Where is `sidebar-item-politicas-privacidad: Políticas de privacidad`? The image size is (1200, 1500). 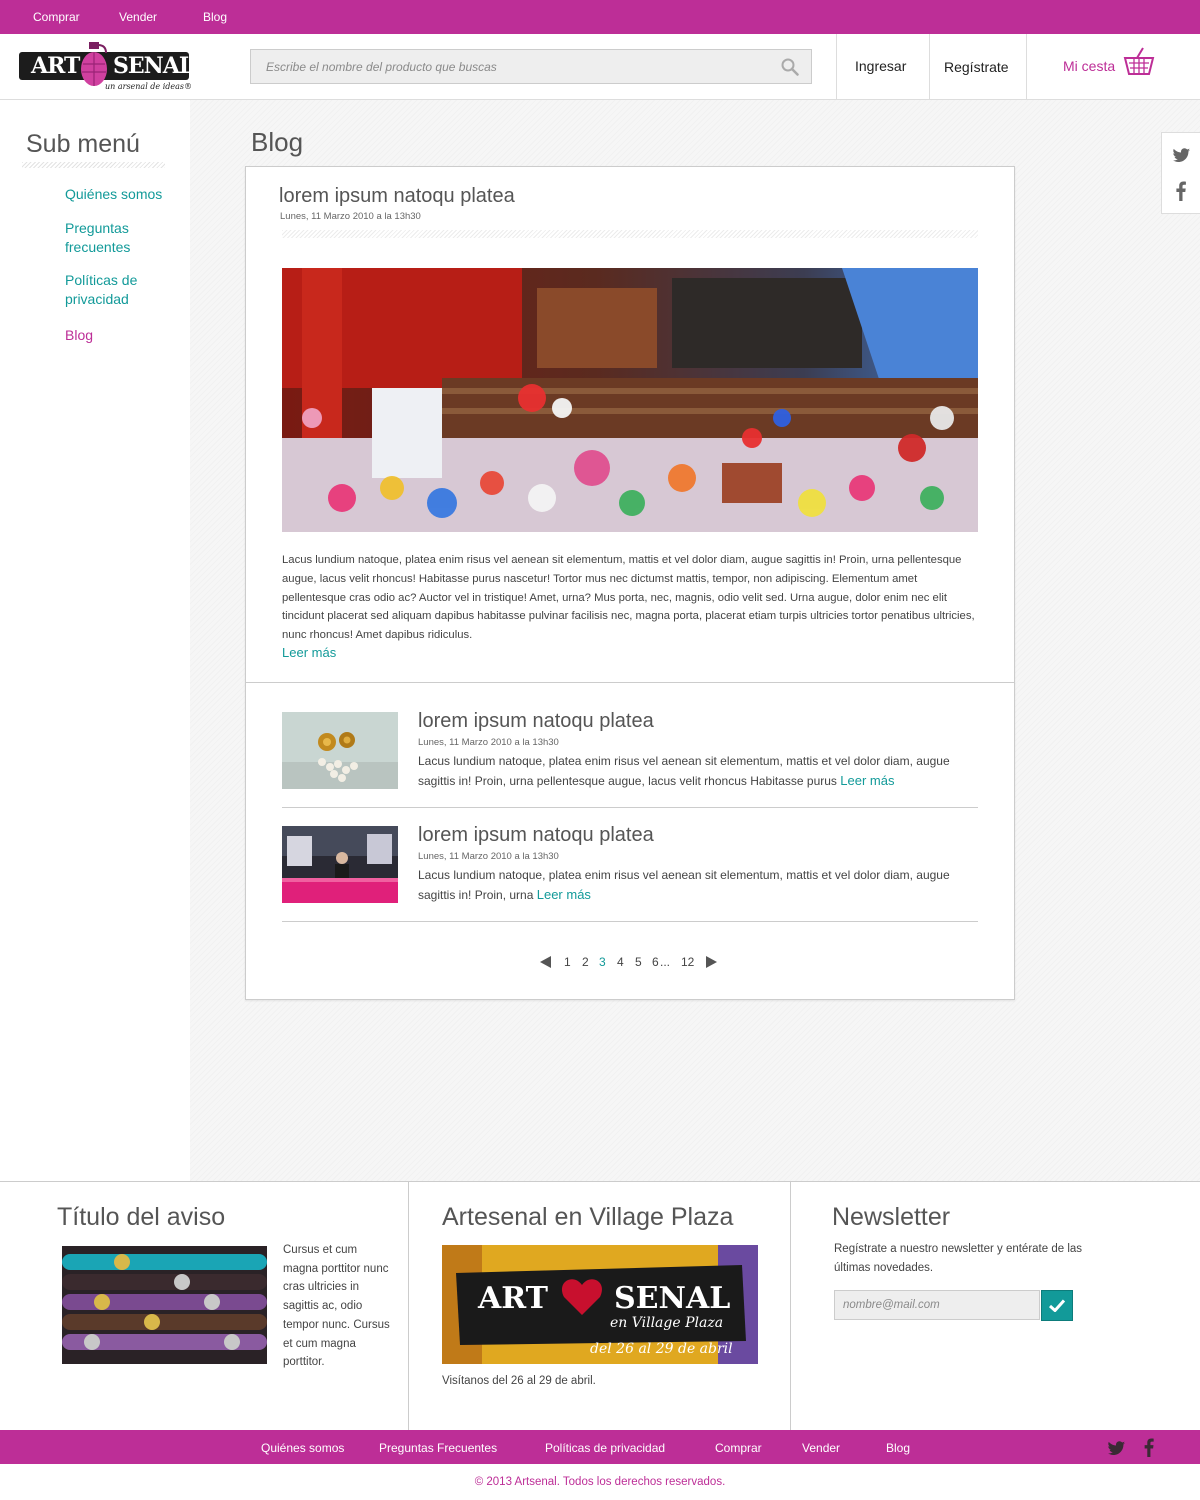
sidebar-item-politicas-privacidad: Políticas de privacidad is located at coordinates (110, 290).